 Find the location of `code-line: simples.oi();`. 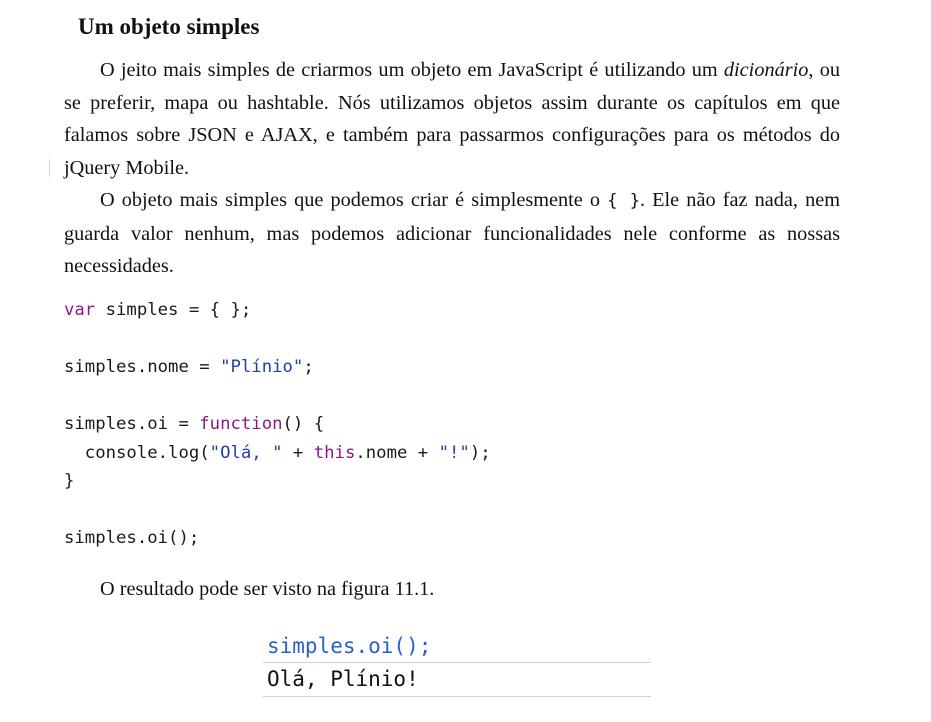

code-line: simples.oi(); is located at coordinates (131, 538).